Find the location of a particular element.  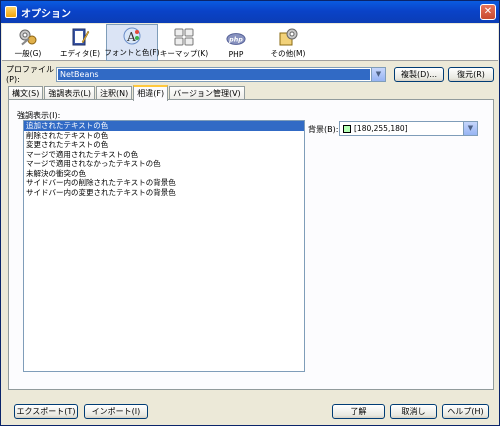

category-editor-label: エディタ(E) is located at coordinates (80, 53).